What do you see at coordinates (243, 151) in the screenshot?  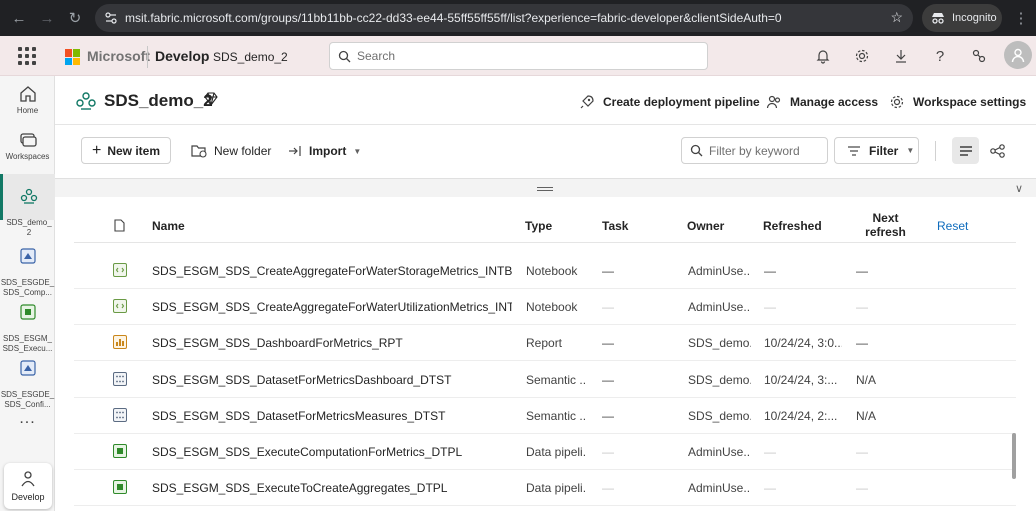 I see `new-folder-label: New folder` at bounding box center [243, 151].